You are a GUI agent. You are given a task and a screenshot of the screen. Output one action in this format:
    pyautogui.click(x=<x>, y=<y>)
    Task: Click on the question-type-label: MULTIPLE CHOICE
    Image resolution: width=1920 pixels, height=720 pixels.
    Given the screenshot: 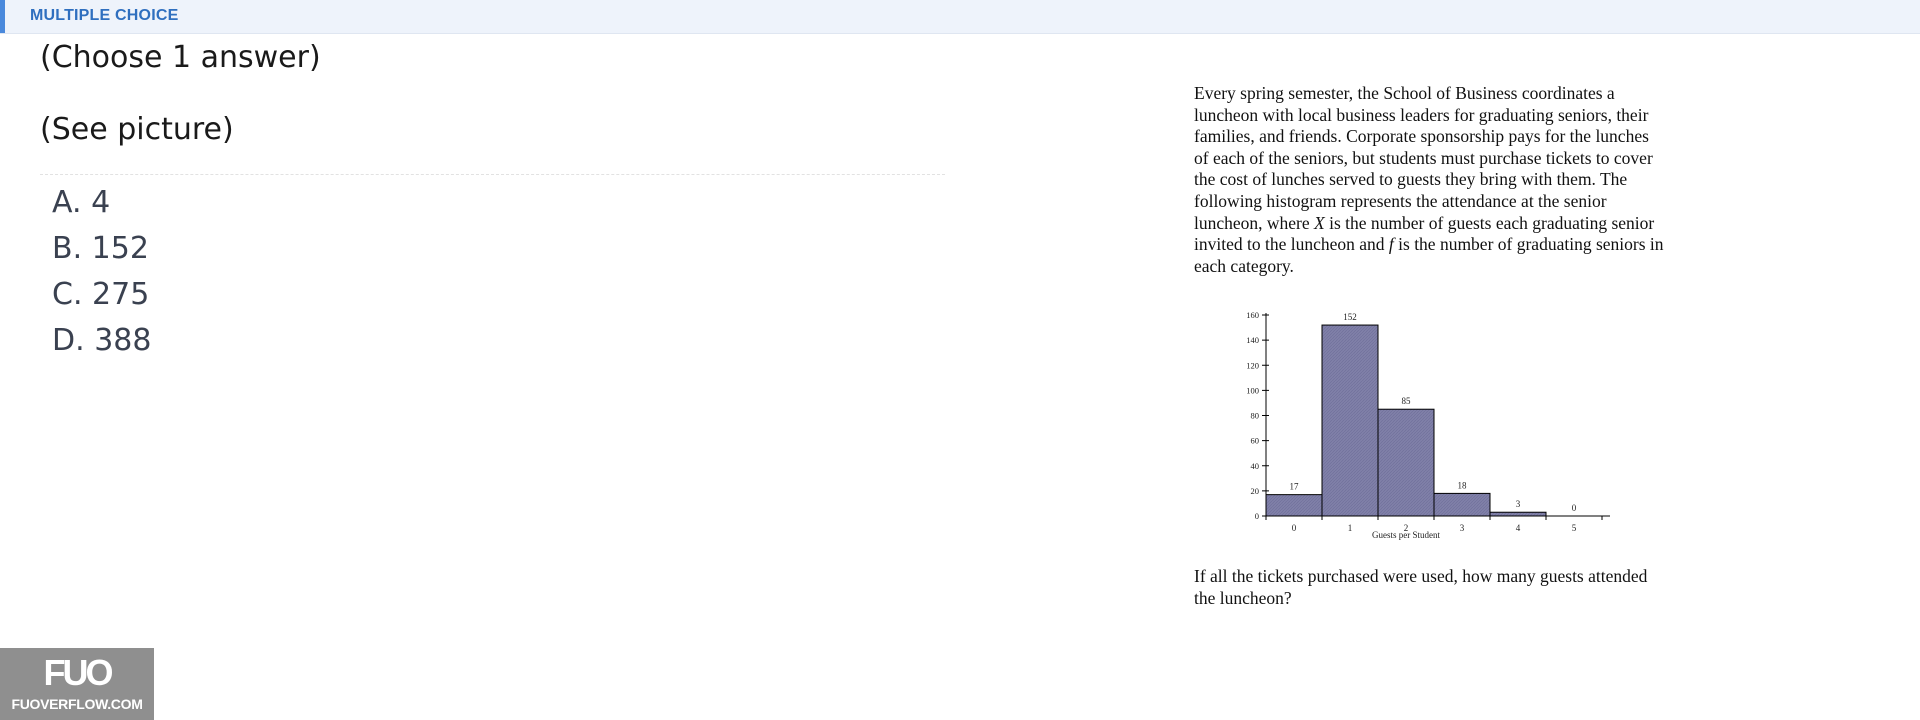 What is the action you would take?
    pyautogui.click(x=104, y=15)
    